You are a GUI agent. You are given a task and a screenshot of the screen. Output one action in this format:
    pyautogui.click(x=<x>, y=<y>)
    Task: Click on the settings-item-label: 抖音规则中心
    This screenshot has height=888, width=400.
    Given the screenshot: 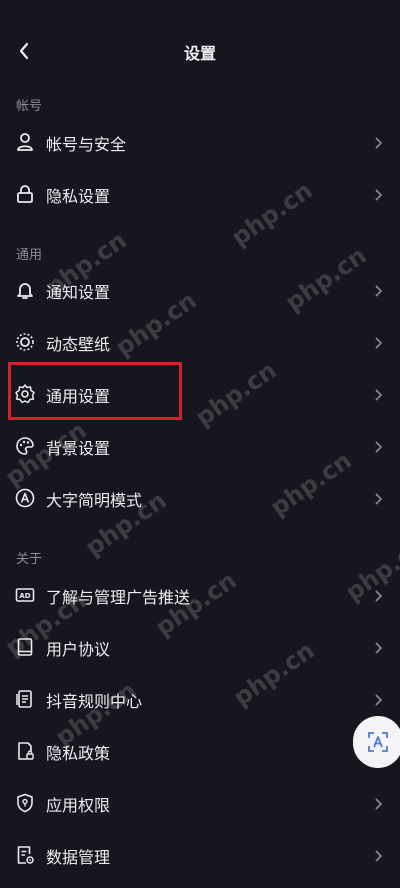 What is the action you would take?
    pyautogui.click(x=94, y=701)
    